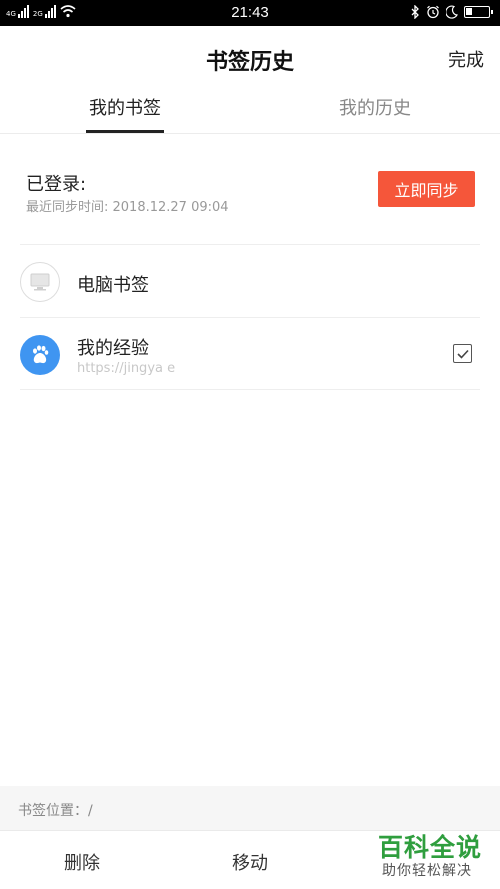 The image size is (500, 889). I want to click on bookmark-location-bar: 书签位置：/, so click(250, 808).